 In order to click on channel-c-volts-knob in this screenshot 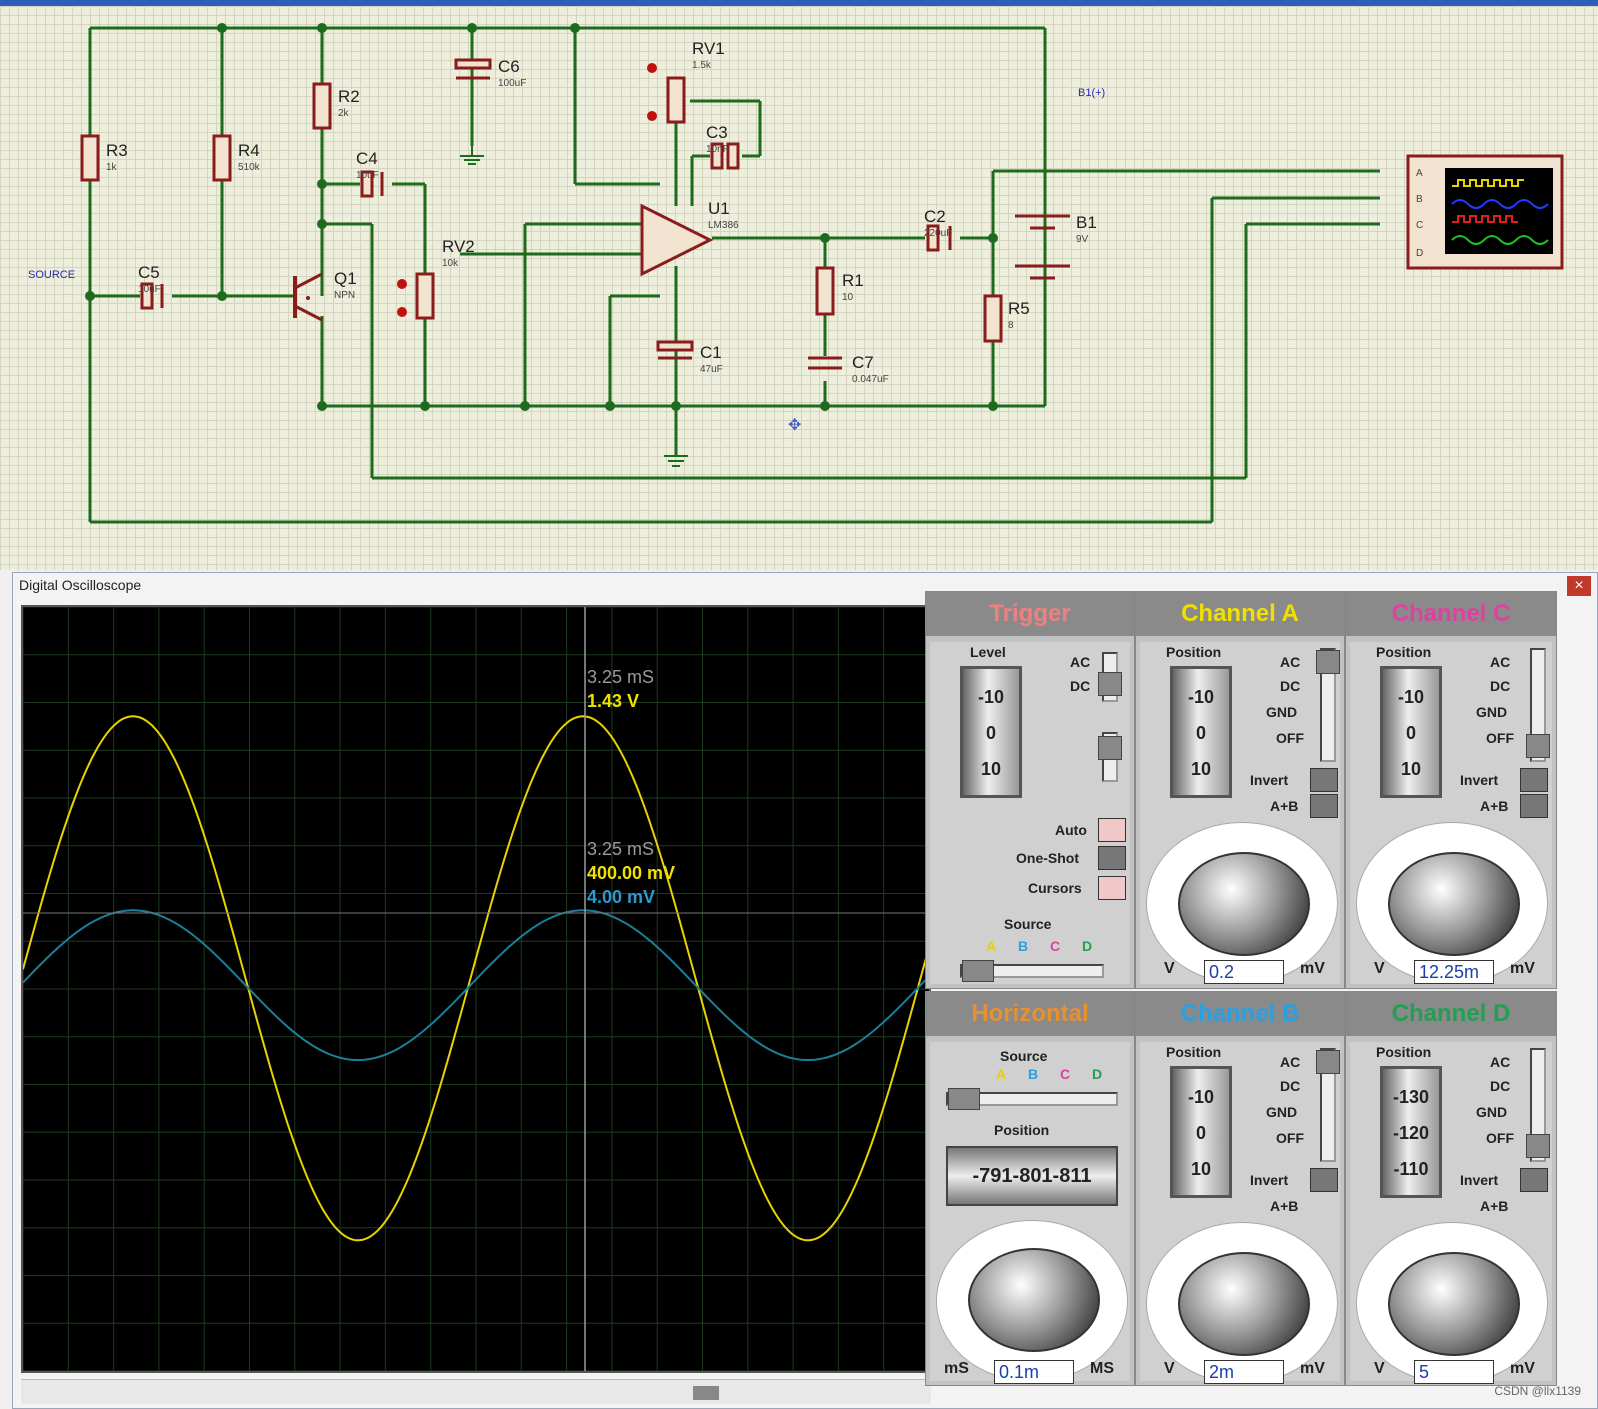, I will do `click(1454, 904)`.